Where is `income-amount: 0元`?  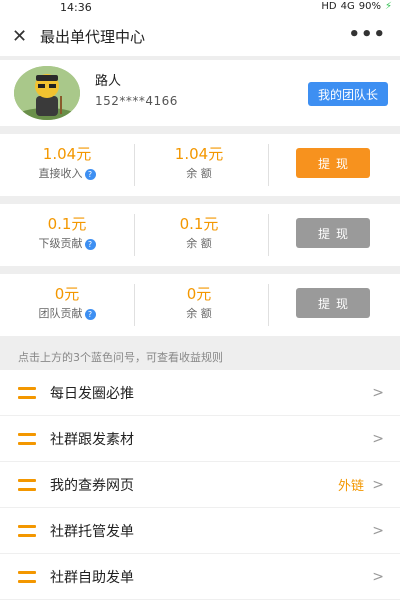 income-amount: 0元 is located at coordinates (67, 294).